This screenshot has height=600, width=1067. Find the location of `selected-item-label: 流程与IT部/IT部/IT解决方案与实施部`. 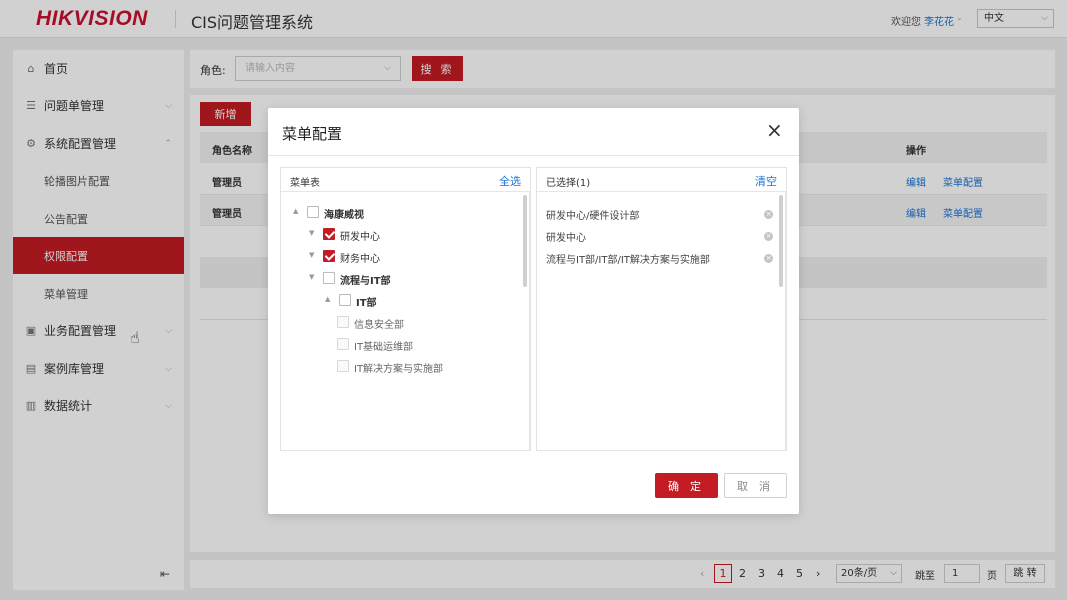

selected-item-label: 流程与IT部/IT部/IT解决方案与实施部 is located at coordinates (628, 260).